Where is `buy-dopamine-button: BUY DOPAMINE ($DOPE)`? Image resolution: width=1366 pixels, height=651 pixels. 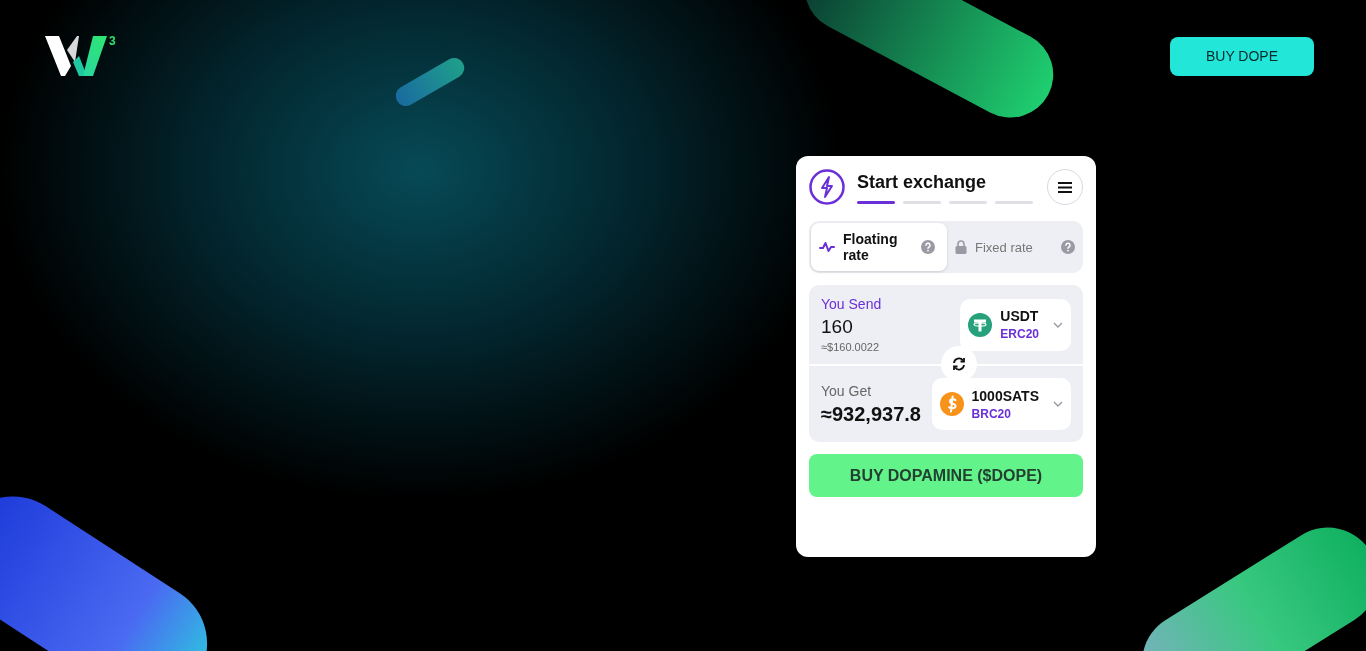 buy-dopamine-button: BUY DOPAMINE ($DOPE) is located at coordinates (946, 475).